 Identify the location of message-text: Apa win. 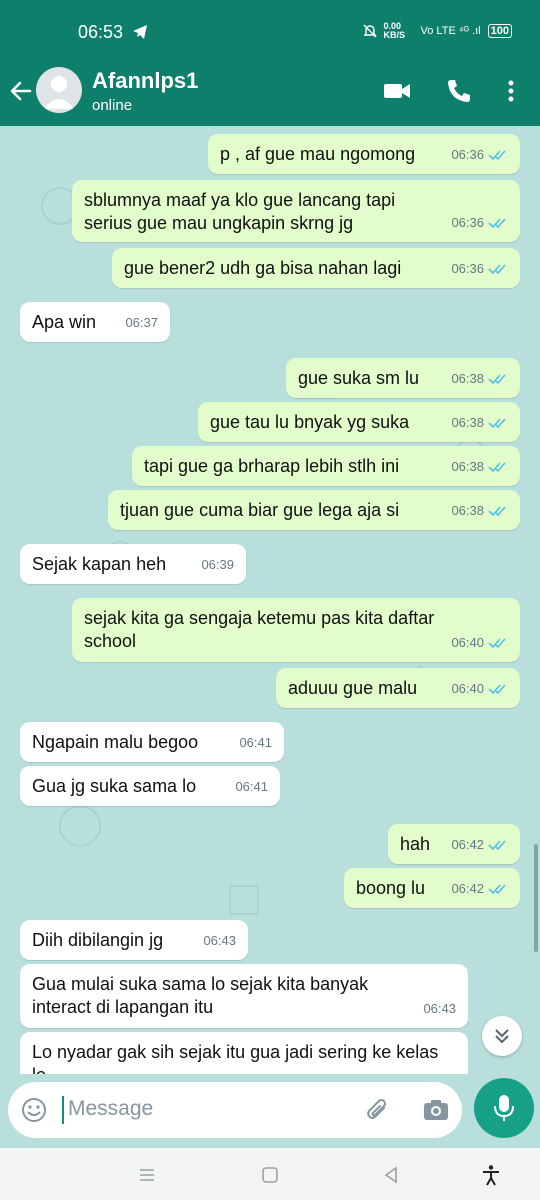
(64, 322).